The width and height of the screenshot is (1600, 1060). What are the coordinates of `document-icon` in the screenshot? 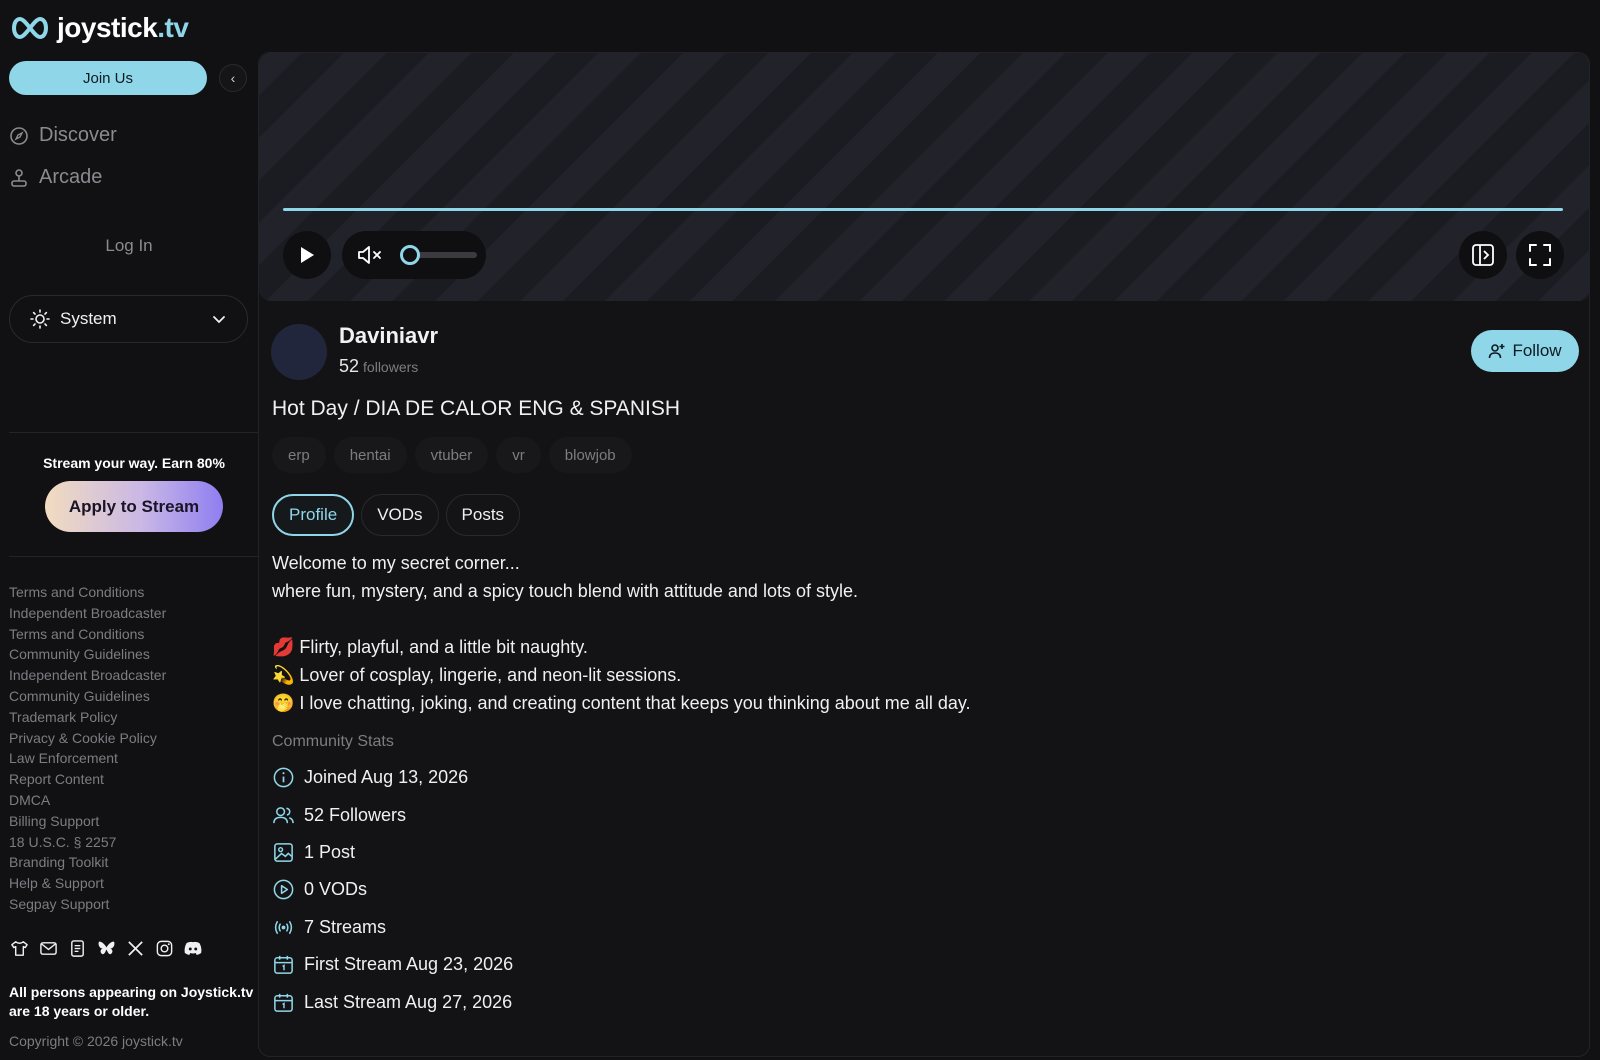 It's located at (77, 948).